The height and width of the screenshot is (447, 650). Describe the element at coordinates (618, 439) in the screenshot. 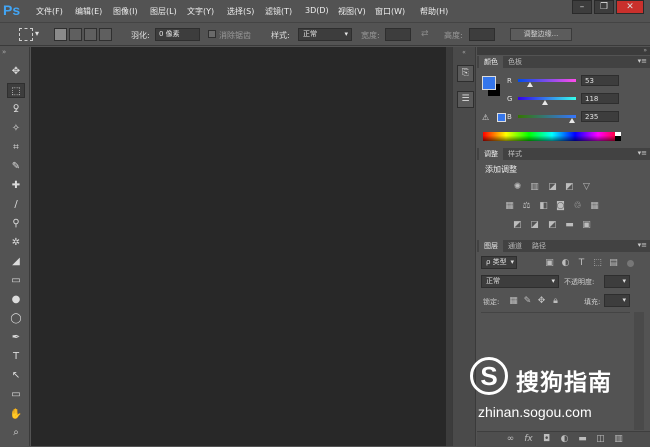

I see `trash-icon: ▥` at that location.